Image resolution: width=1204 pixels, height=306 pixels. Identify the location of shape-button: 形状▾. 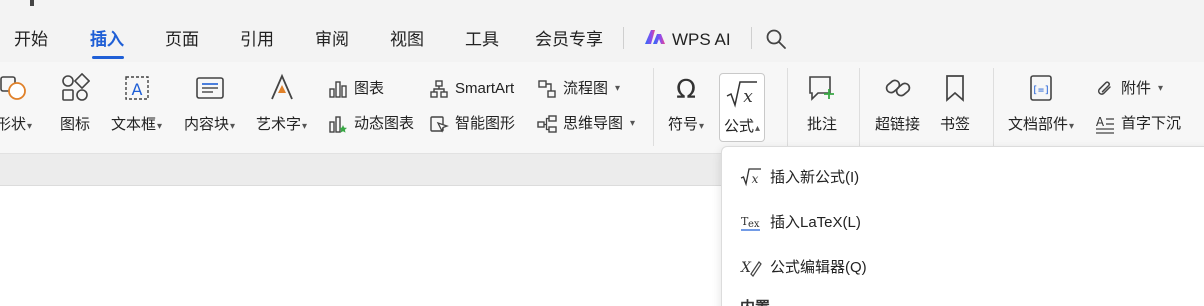
(16, 103).